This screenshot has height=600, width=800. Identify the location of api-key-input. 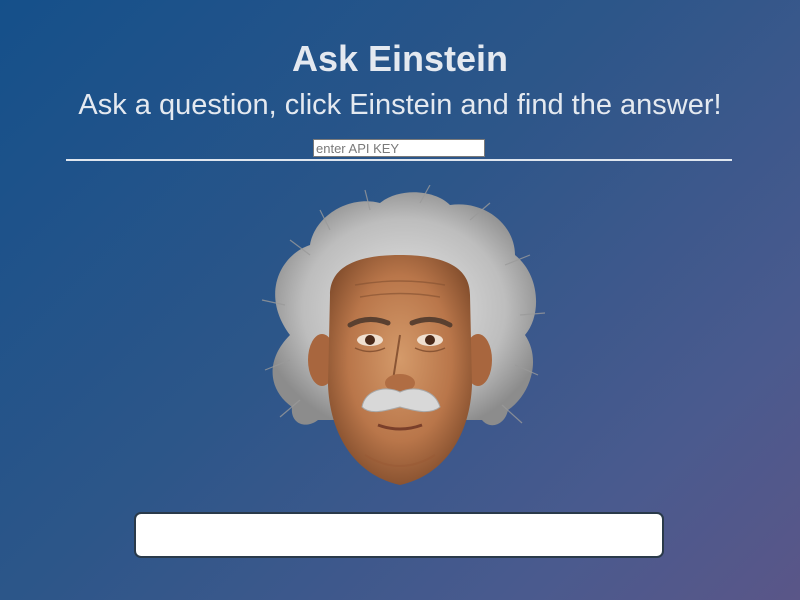
(399, 148).